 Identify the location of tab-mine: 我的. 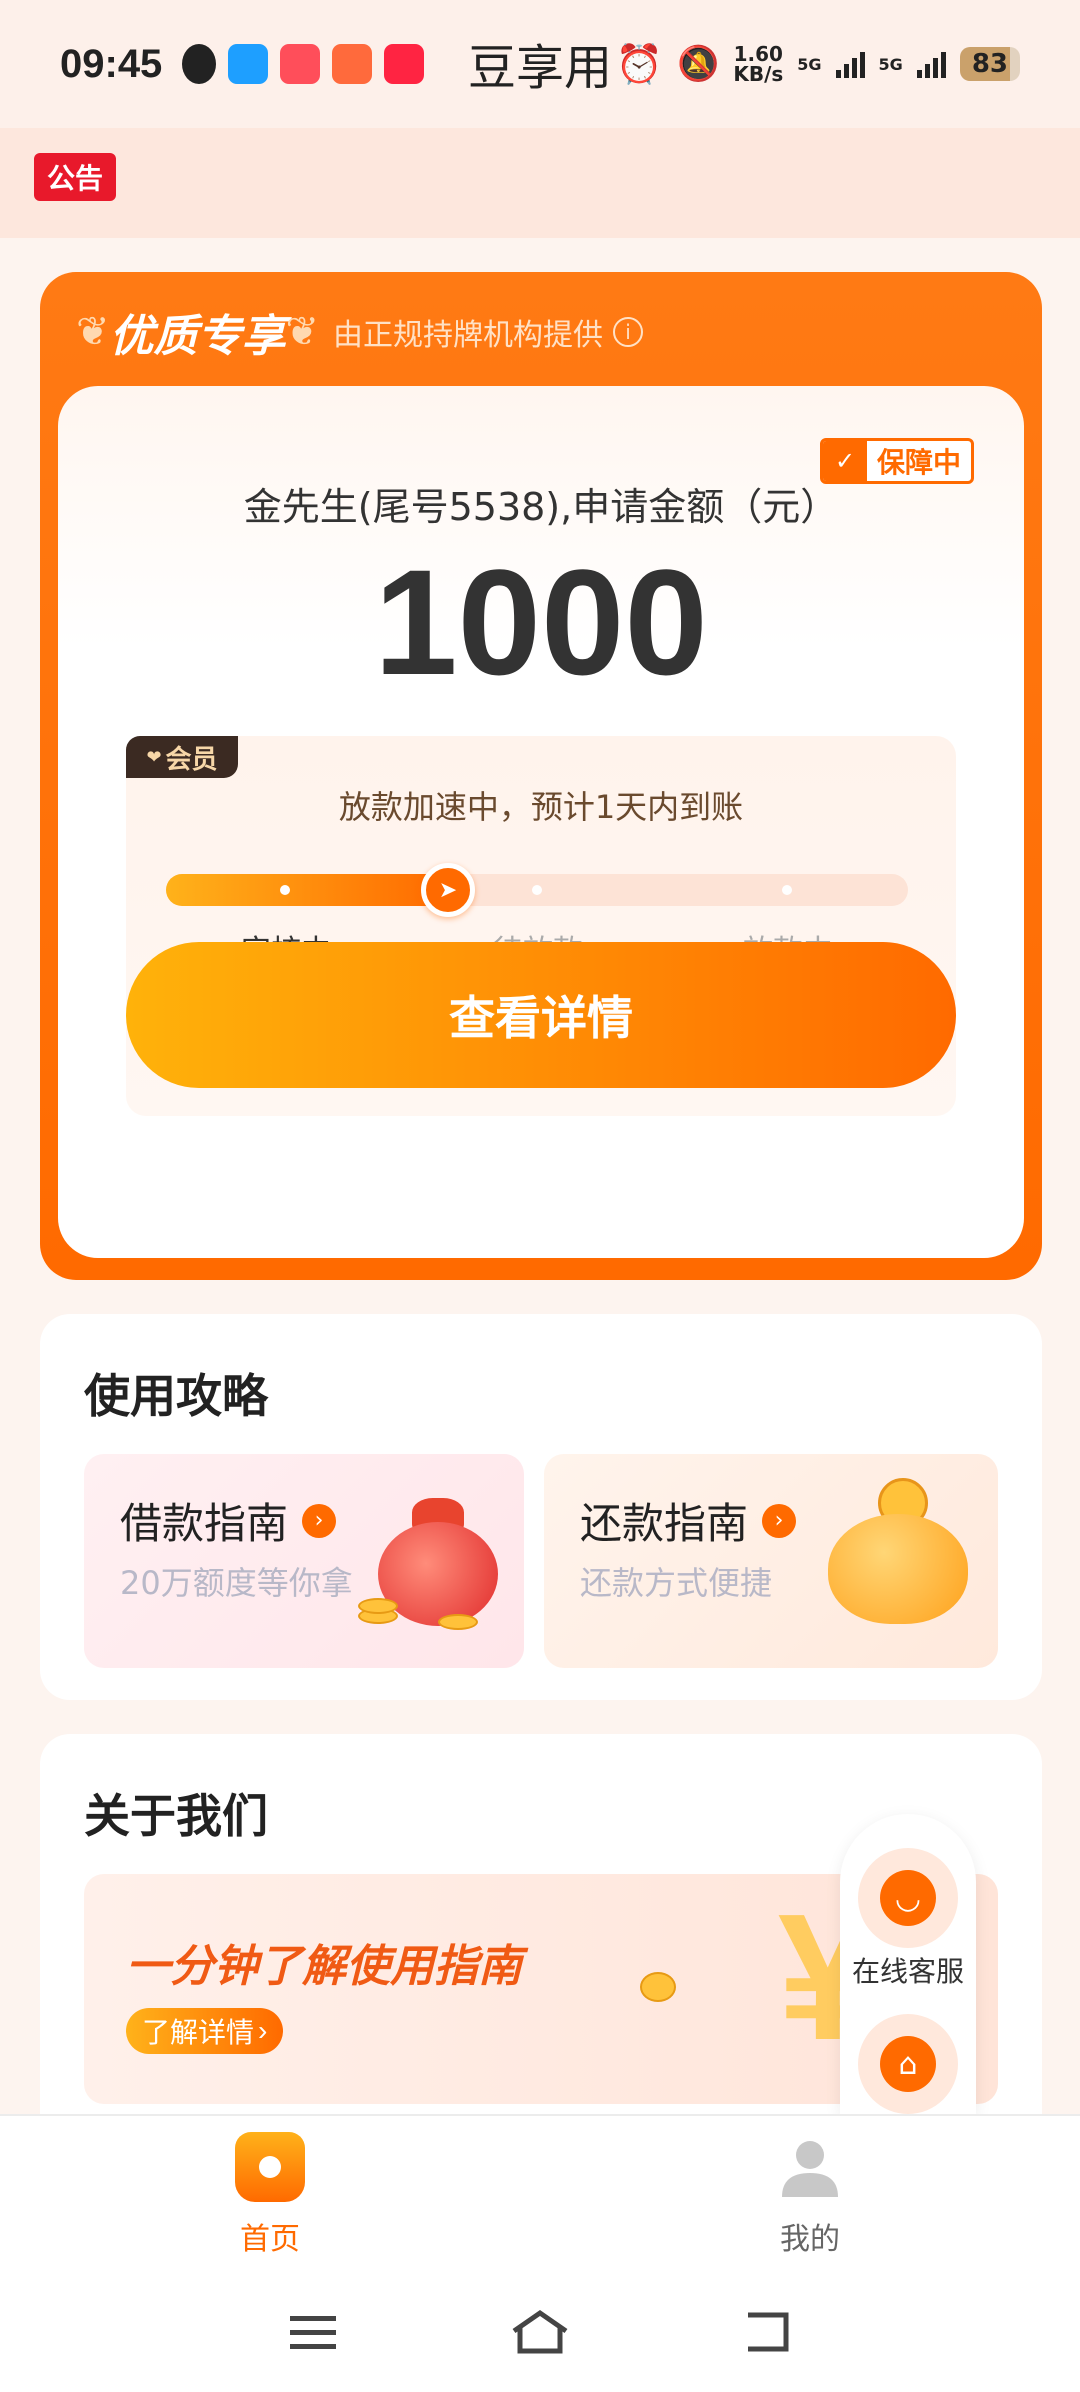
(810, 2195).